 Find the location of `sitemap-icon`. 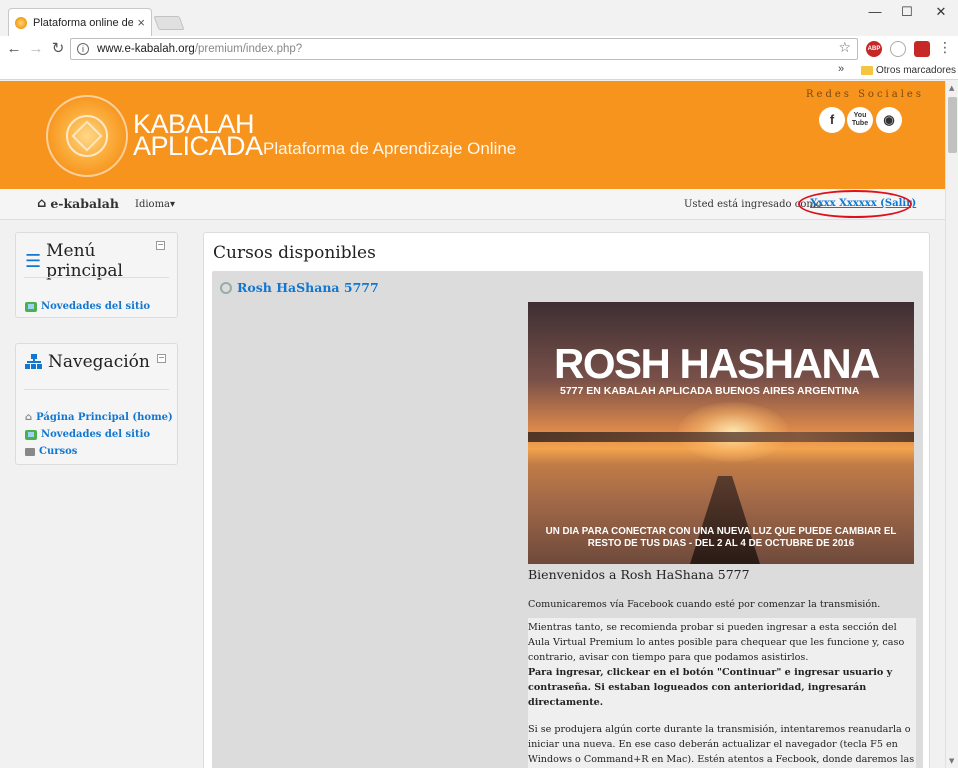

sitemap-icon is located at coordinates (34, 362).